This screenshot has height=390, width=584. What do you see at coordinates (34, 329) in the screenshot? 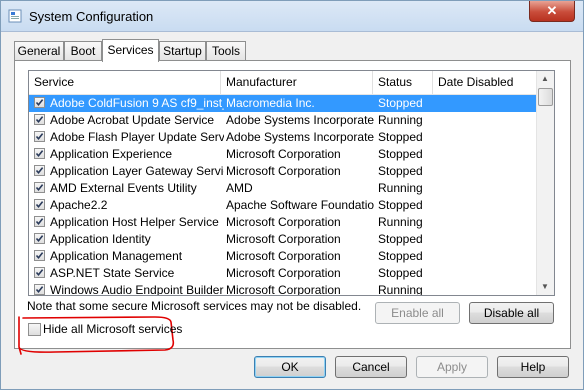
I see `hide-microsoft-services-checkbox` at bounding box center [34, 329].